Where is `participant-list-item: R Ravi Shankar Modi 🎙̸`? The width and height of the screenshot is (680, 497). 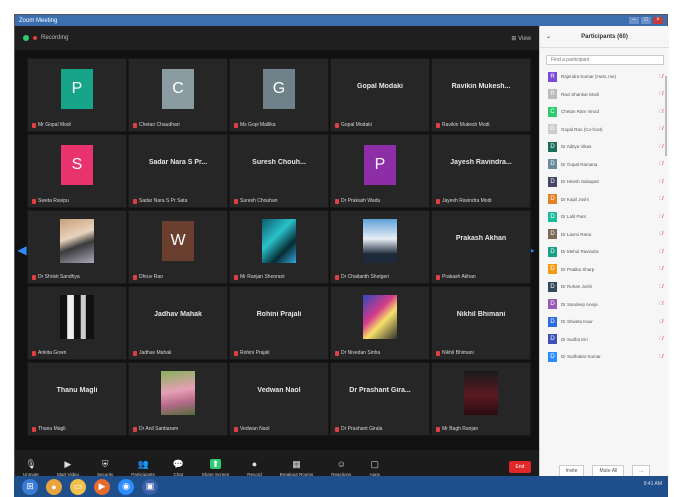
participant-list-item: R Ravi Shankar Modi 🎙̸ is located at coordinates (604, 95).